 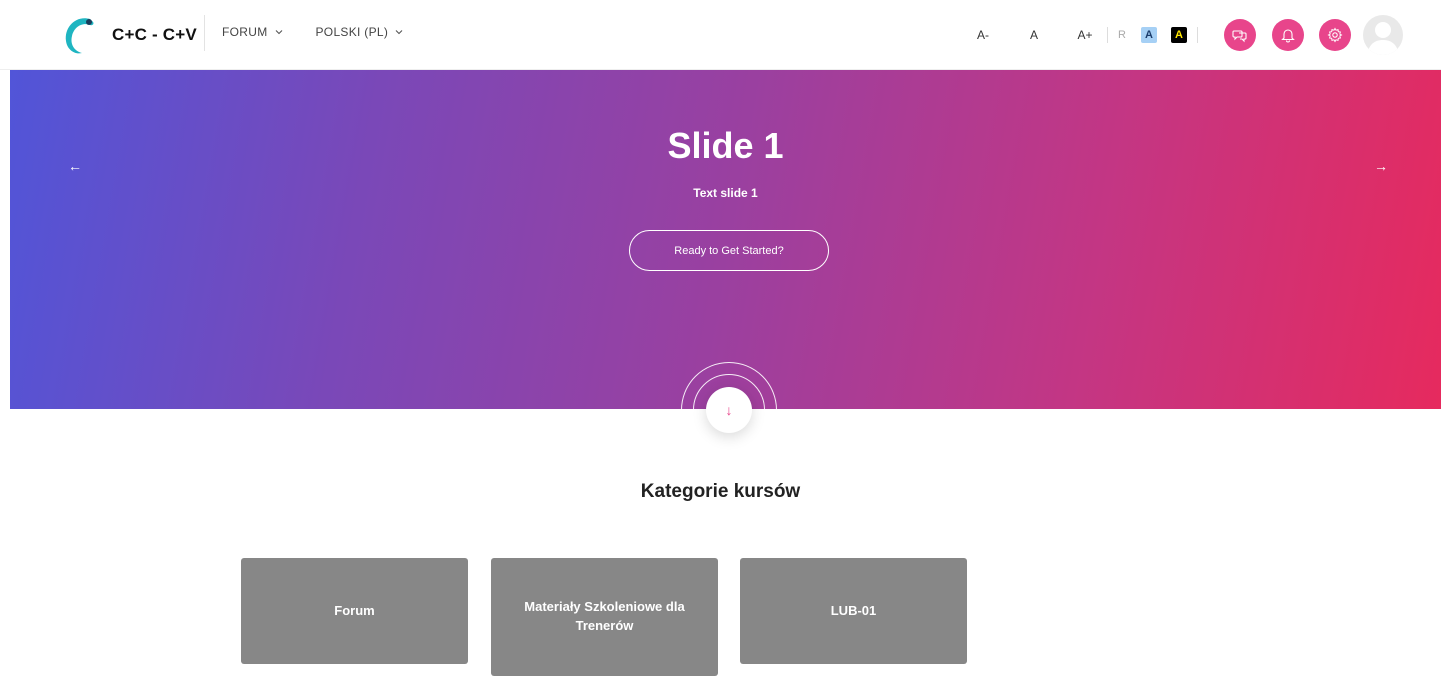 What do you see at coordinates (720, 491) in the screenshot?
I see `categories-title: Kategorie kursów` at bounding box center [720, 491].